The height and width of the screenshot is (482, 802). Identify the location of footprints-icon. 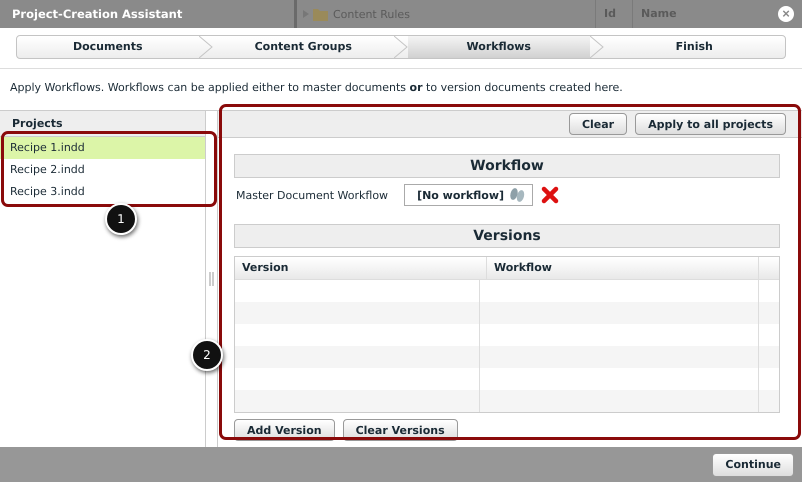
(517, 195).